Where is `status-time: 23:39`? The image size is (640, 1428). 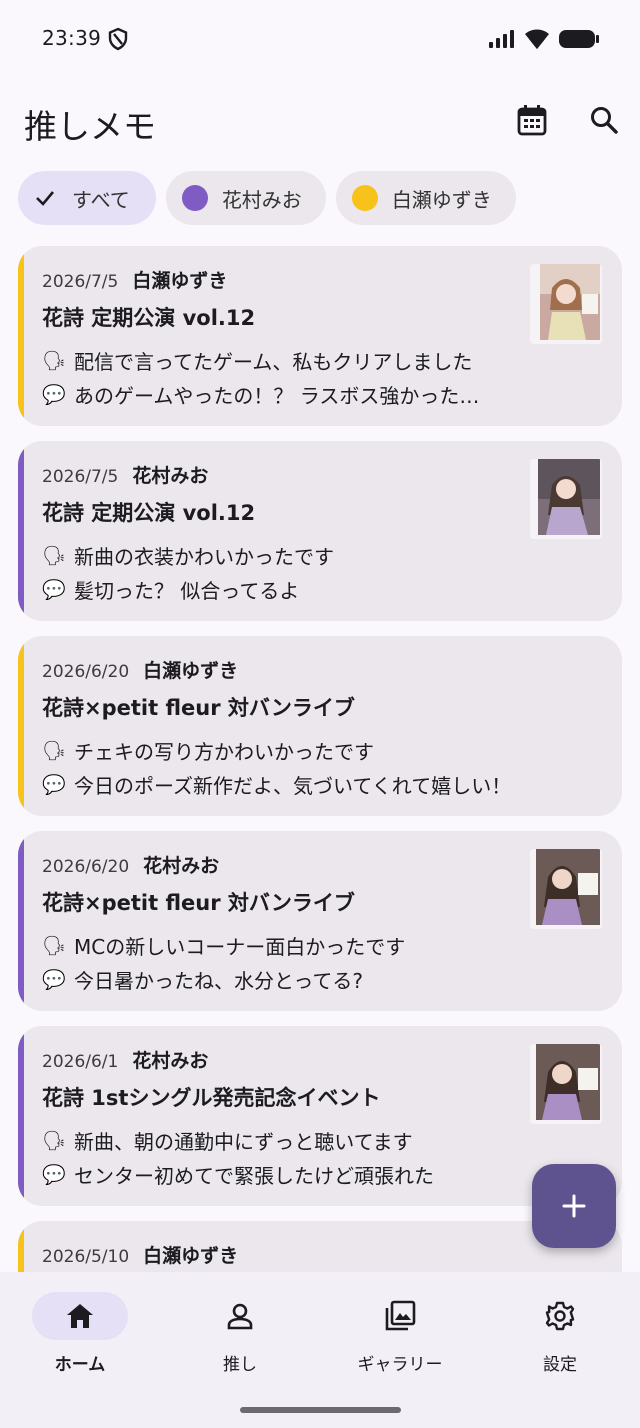 status-time: 23:39 is located at coordinates (72, 38).